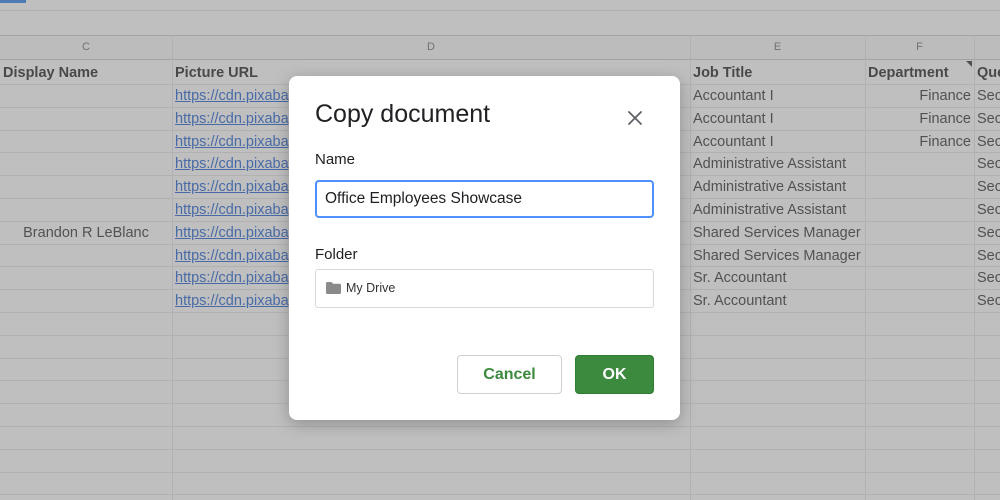 Image resolution: width=1000 pixels, height=500 pixels. Describe the element at coordinates (403, 114) in the screenshot. I see `dialog-title: Copy document` at that location.